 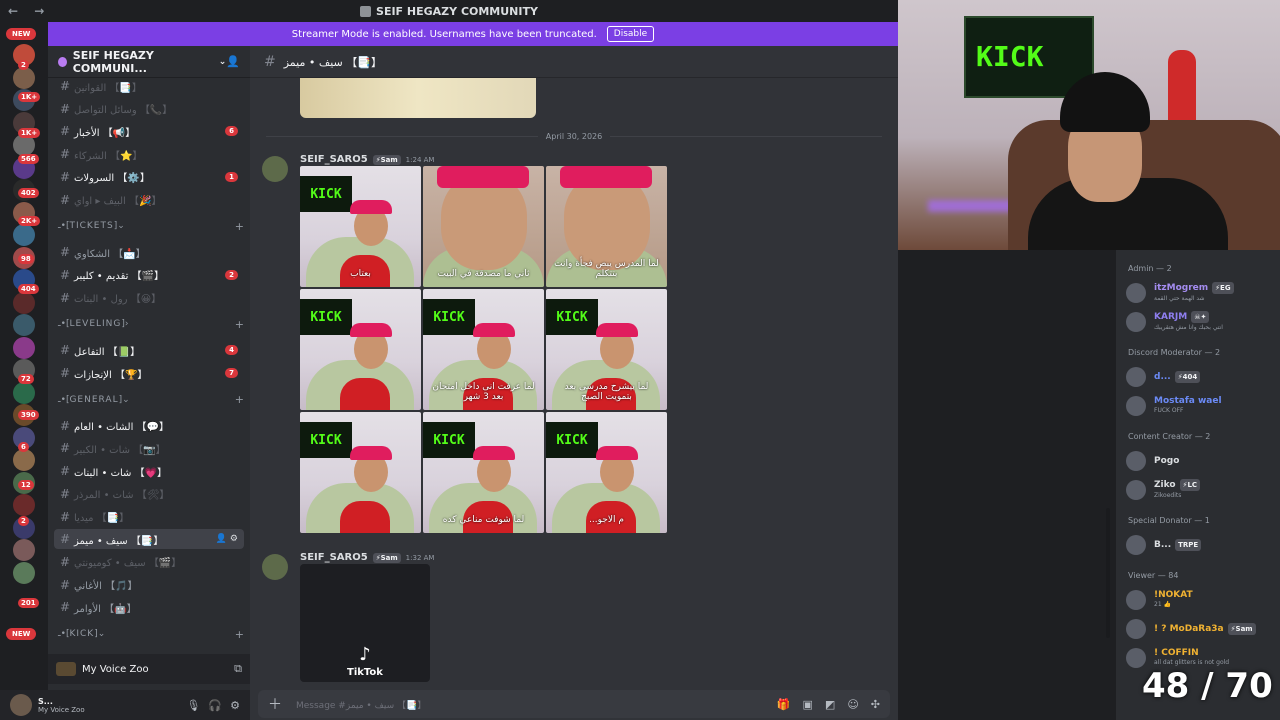 I want to click on new-pill-bottom: NEW, so click(x=21, y=634).